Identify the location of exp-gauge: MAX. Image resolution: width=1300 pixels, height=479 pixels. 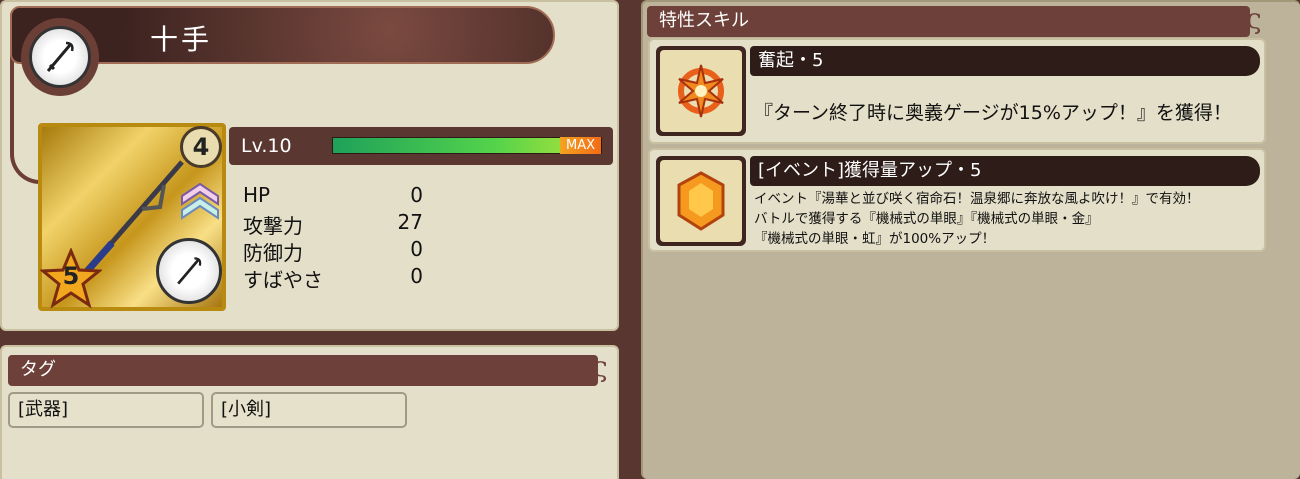
(467, 145).